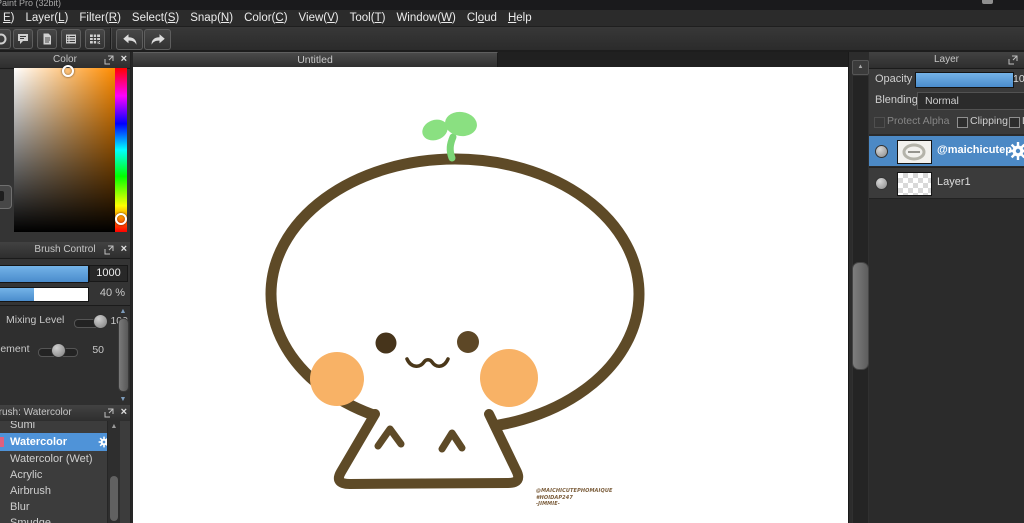 The image size is (1024, 523). I want to click on window-title: Paint Pro (32bit), so click(31, 4).